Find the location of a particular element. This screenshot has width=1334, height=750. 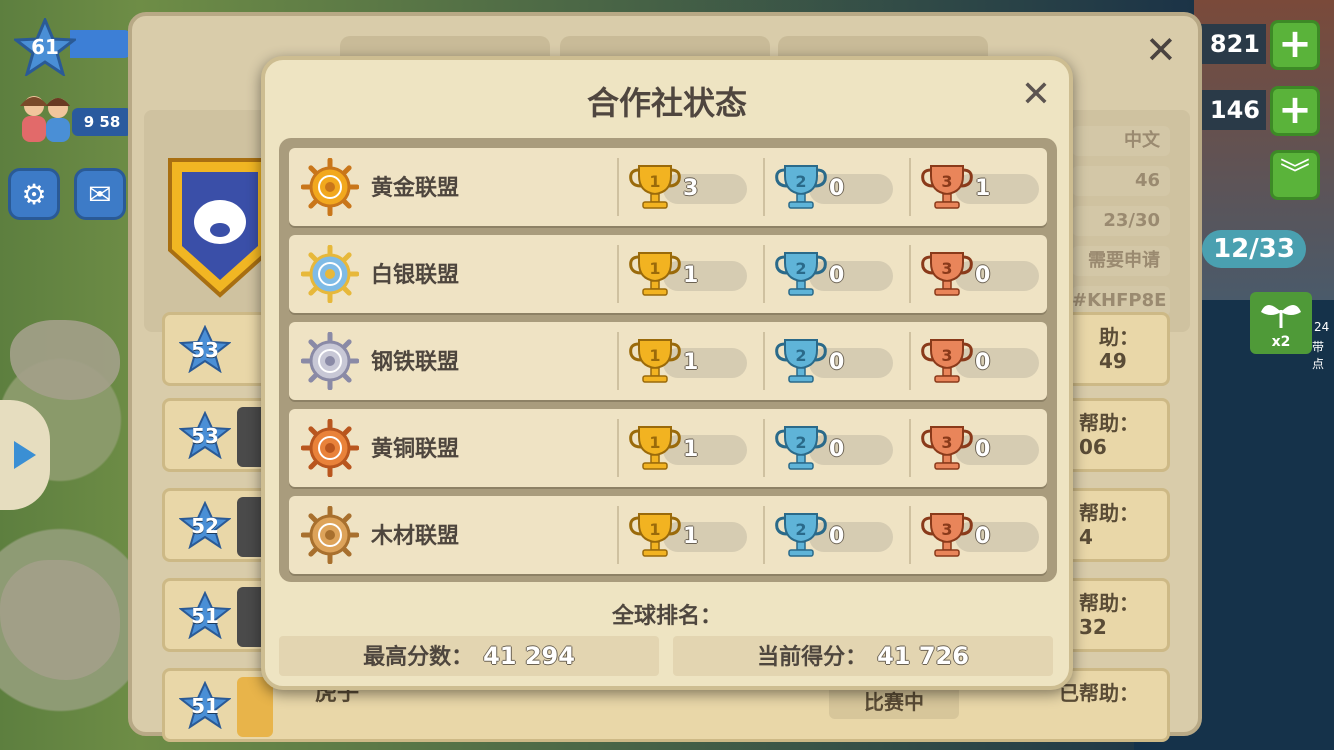

league-name: 白银联盟 is located at coordinates (415, 275).